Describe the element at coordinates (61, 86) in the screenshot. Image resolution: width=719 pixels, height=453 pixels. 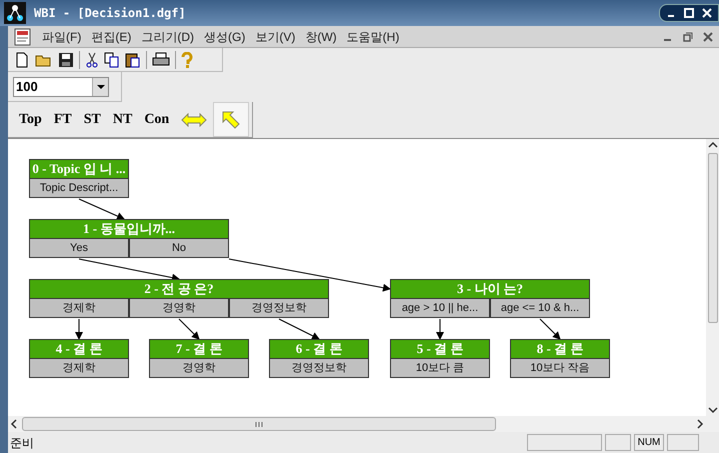
I see `zoom-combo: 100` at that location.